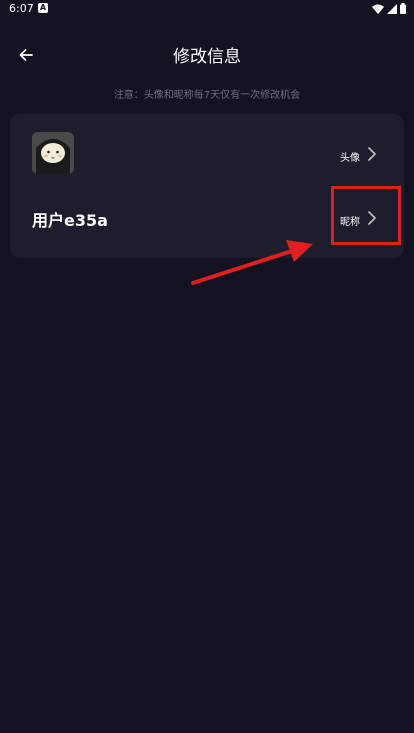 This screenshot has width=414, height=733. Describe the element at coordinates (207, 10) in the screenshot. I see `status-bar: 6:07 A` at that location.